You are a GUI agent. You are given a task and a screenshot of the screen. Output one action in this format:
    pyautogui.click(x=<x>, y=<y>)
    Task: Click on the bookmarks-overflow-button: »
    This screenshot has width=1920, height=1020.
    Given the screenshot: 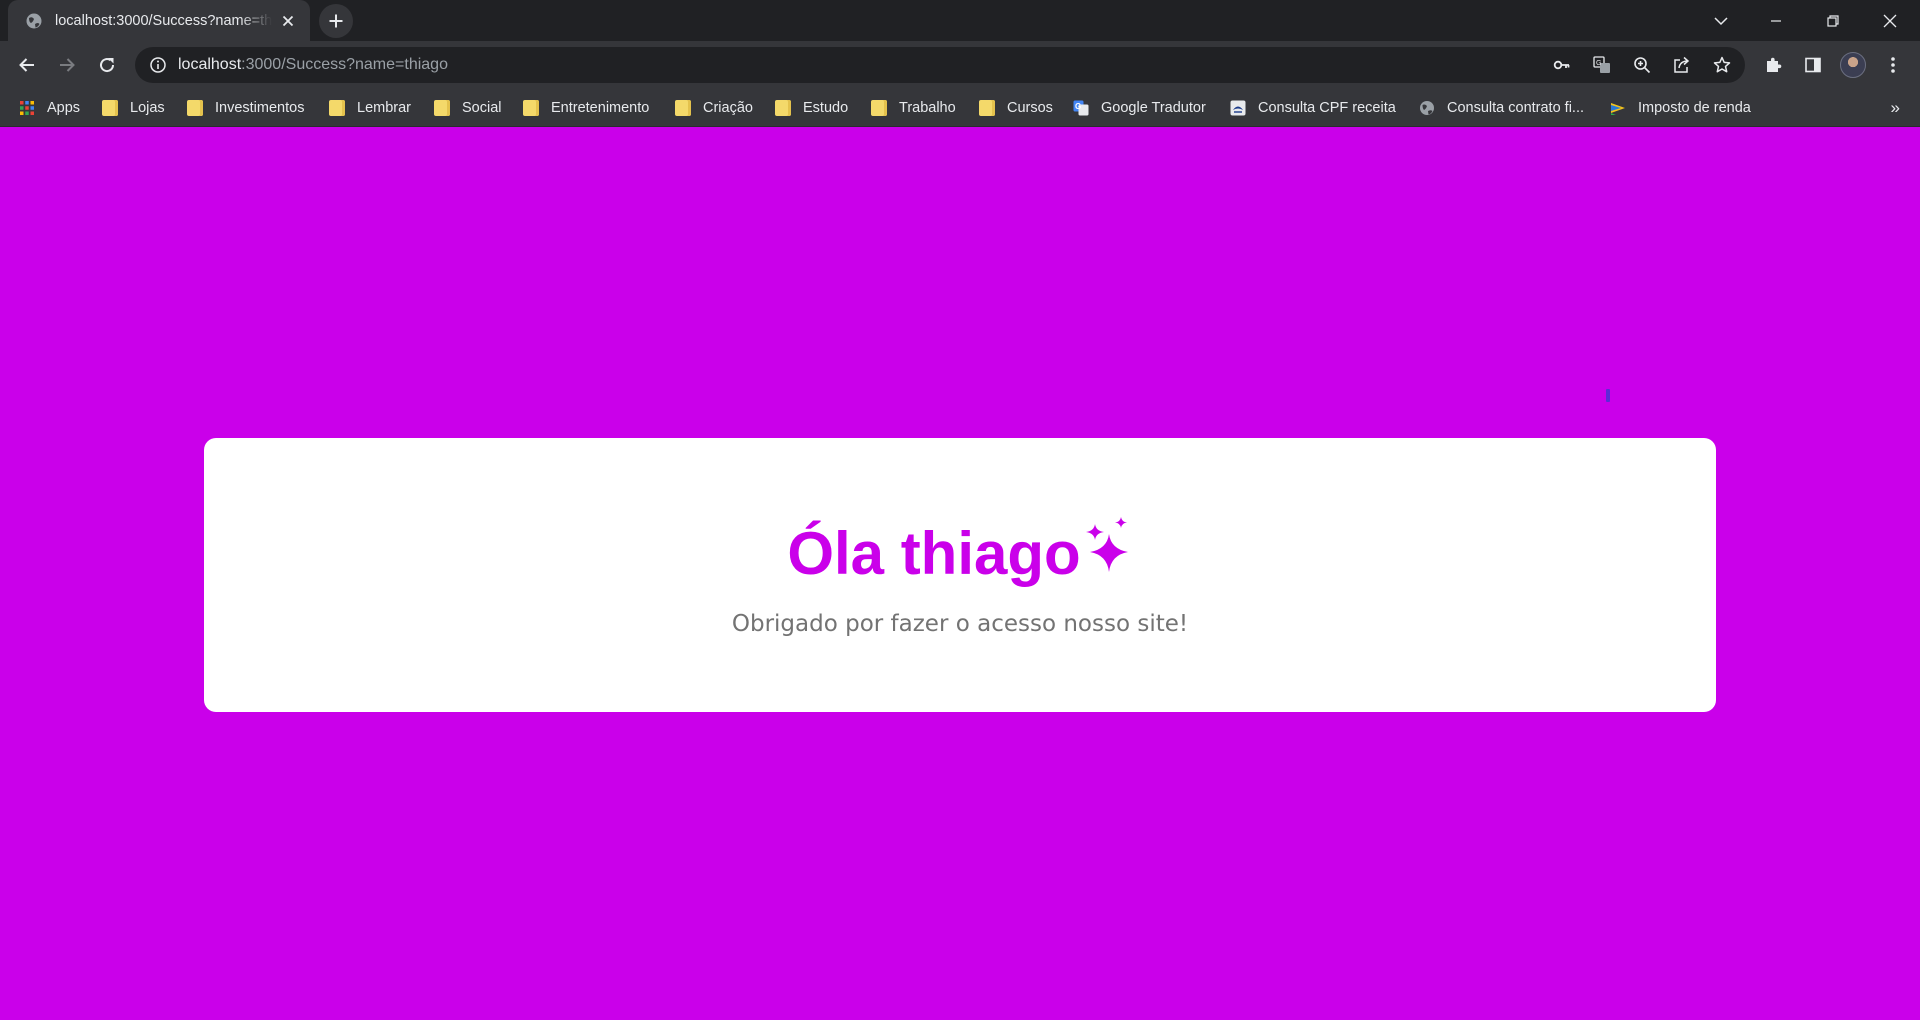 What is the action you would take?
    pyautogui.click(x=1895, y=108)
    